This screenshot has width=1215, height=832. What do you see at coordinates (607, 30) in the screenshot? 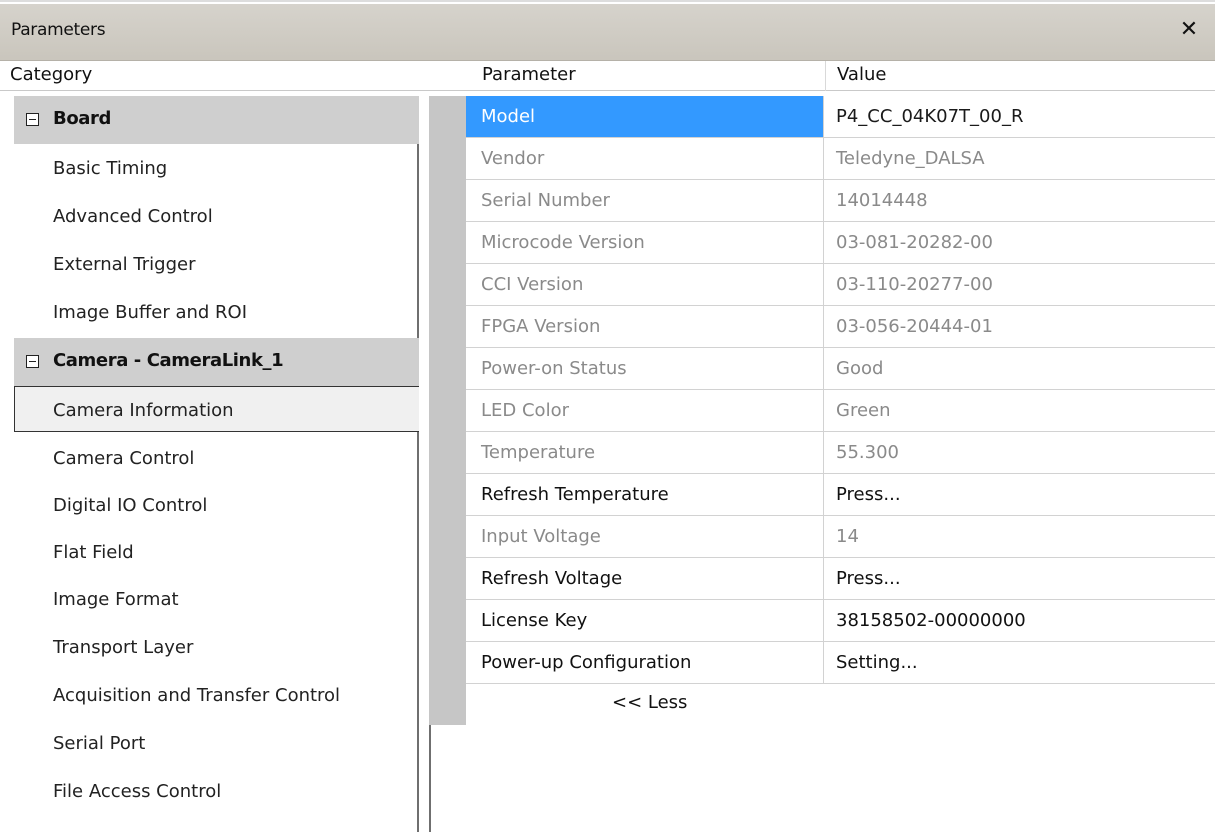
I see `title-bar: Parameters ✕` at bounding box center [607, 30].